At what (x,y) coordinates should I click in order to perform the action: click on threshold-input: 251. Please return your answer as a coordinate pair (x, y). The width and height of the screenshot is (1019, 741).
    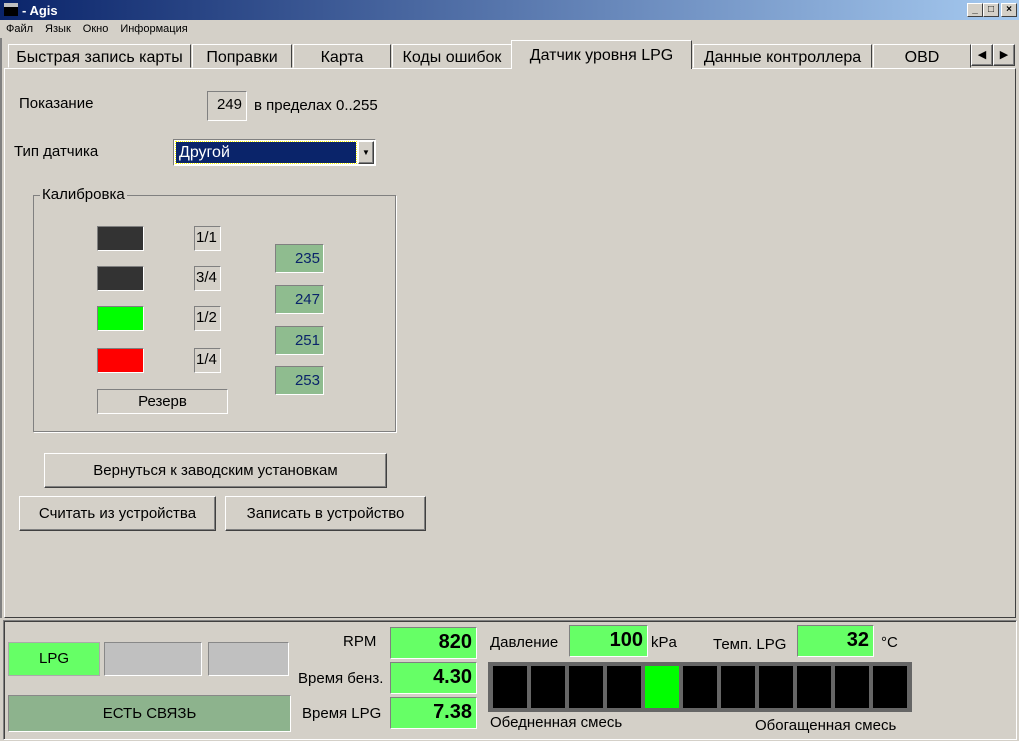
    Looking at the image, I should click on (299, 340).